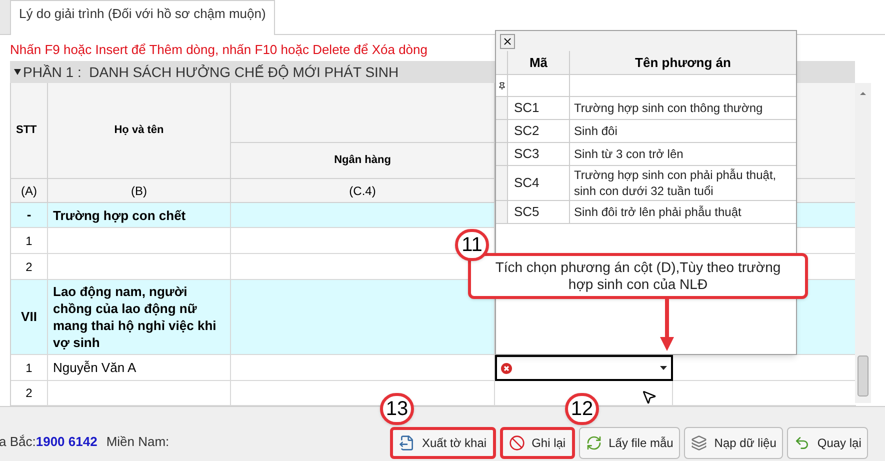 This screenshot has height=461, width=885. Describe the element at coordinates (363, 161) in the screenshot. I see `column-header: Ngân hàng` at that location.